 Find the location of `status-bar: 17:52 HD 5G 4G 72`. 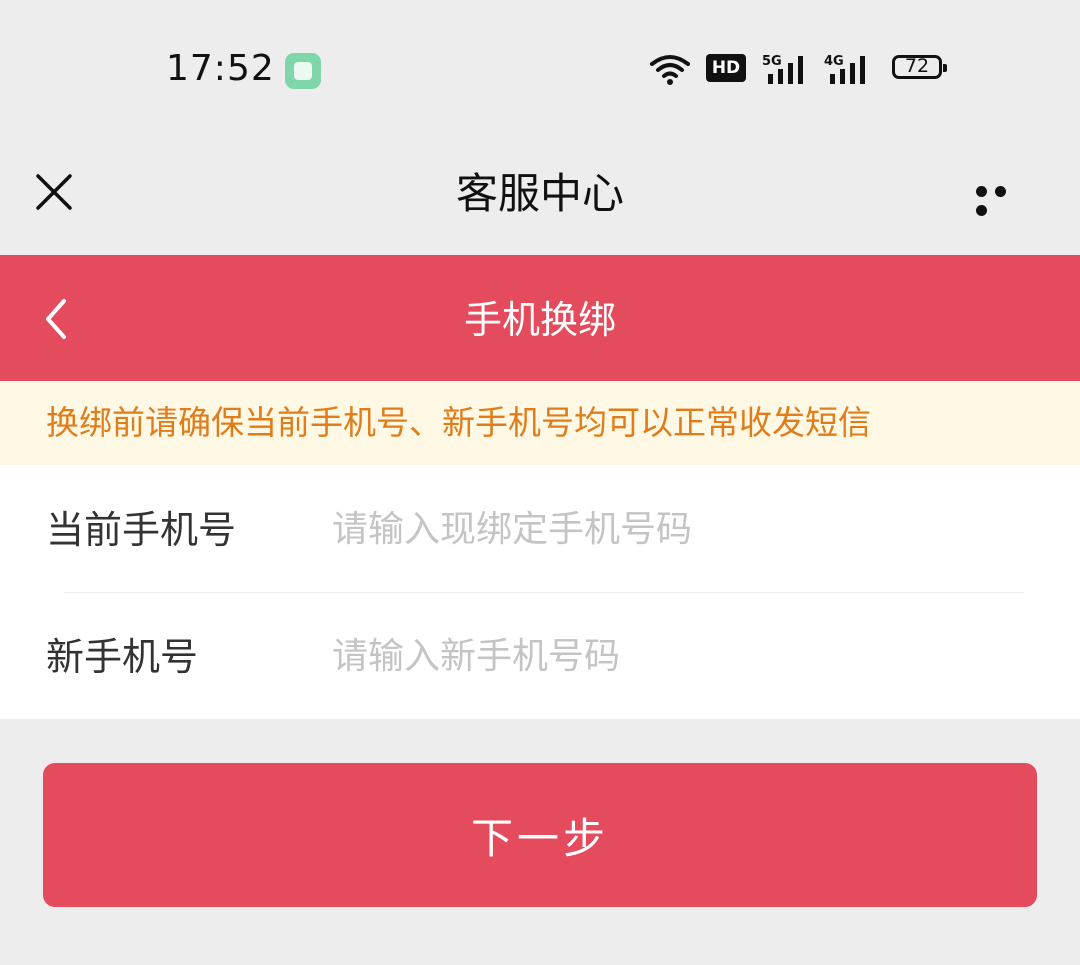

status-bar: 17:52 HD 5G 4G 72 is located at coordinates (540, 70).